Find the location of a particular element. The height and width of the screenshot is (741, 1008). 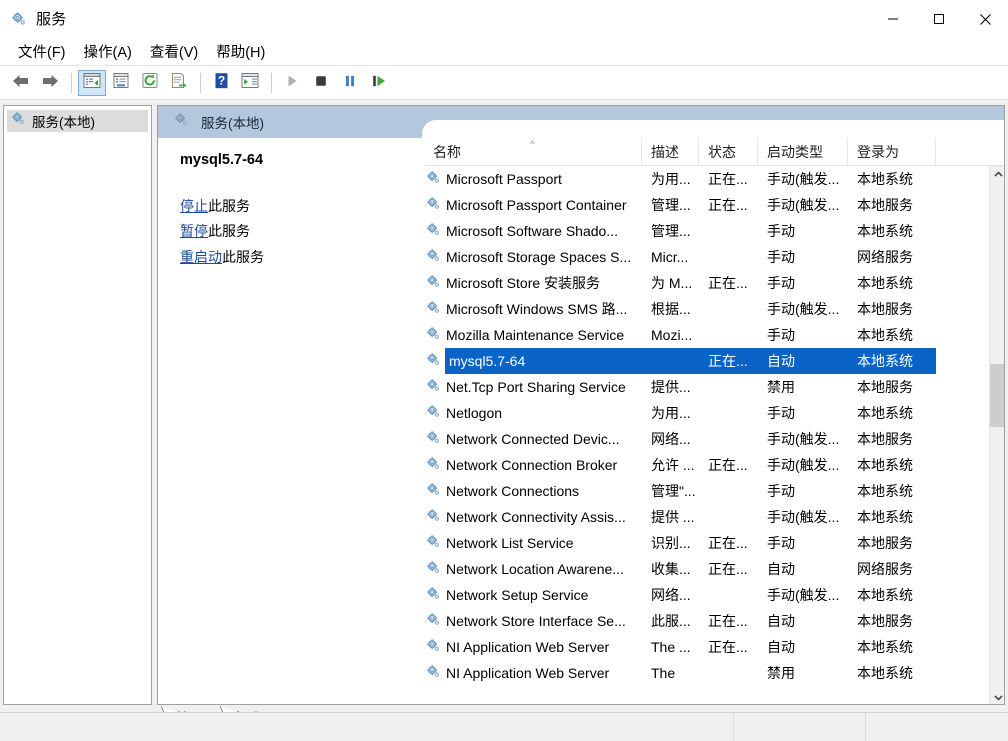

properties-window-icon is located at coordinates (121, 83).